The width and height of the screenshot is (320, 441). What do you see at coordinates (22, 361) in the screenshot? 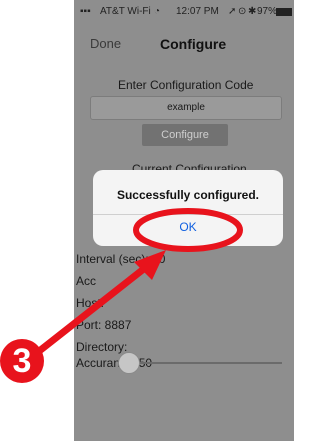
I see `step-badge: 3` at bounding box center [22, 361].